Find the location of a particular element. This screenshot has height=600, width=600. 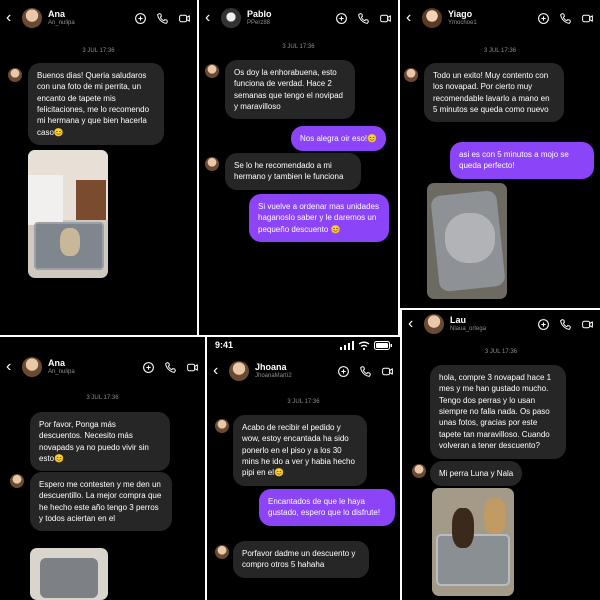

wifi-icon is located at coordinates (364, 345).